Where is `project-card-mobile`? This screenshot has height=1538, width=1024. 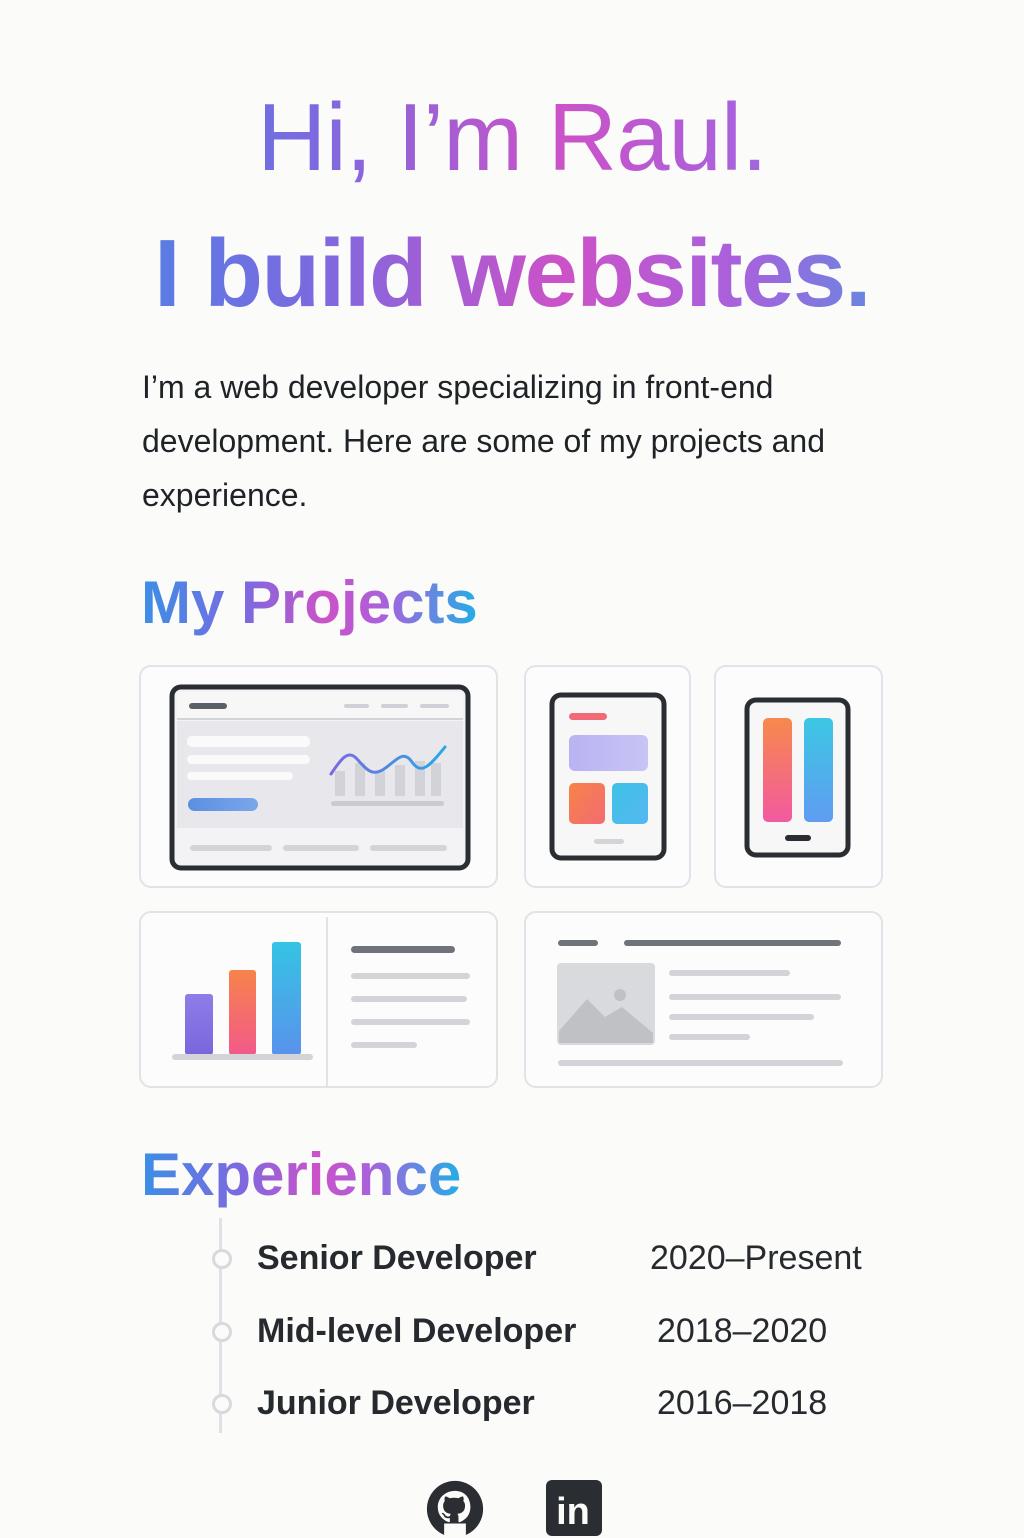
project-card-mobile is located at coordinates (798, 776).